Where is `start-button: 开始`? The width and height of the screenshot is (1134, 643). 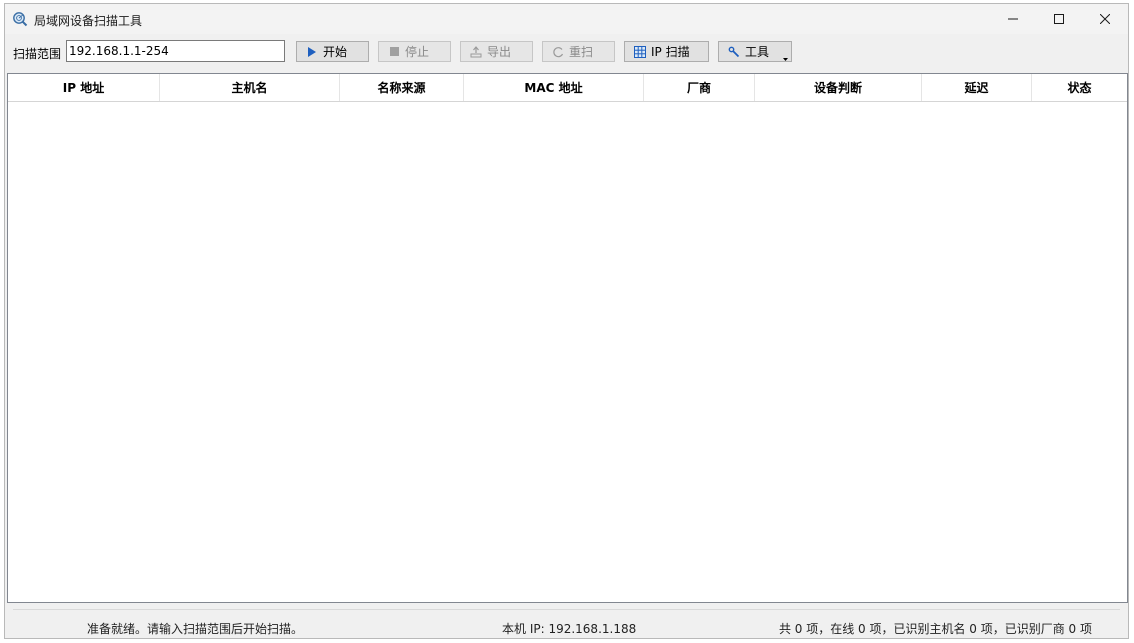 start-button: 开始 is located at coordinates (332, 51).